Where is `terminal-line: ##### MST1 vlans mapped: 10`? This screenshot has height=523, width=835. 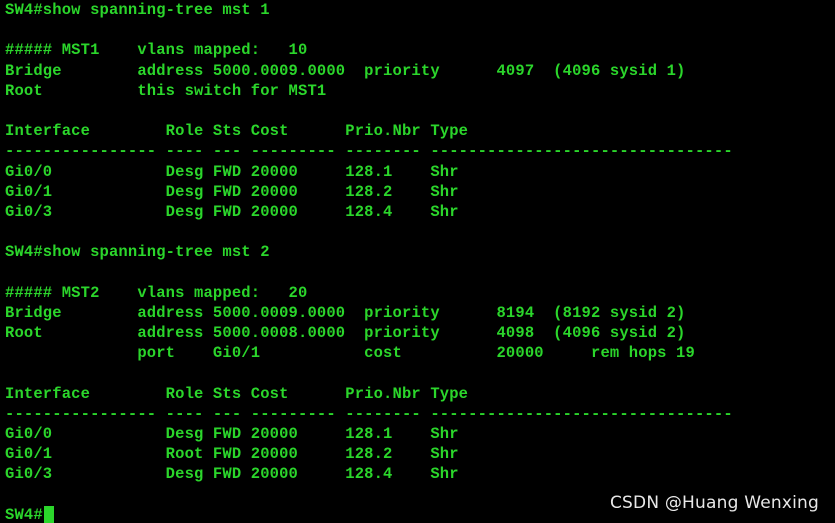
terminal-line: ##### MST1 vlans mapped: 10 is located at coordinates (156, 50).